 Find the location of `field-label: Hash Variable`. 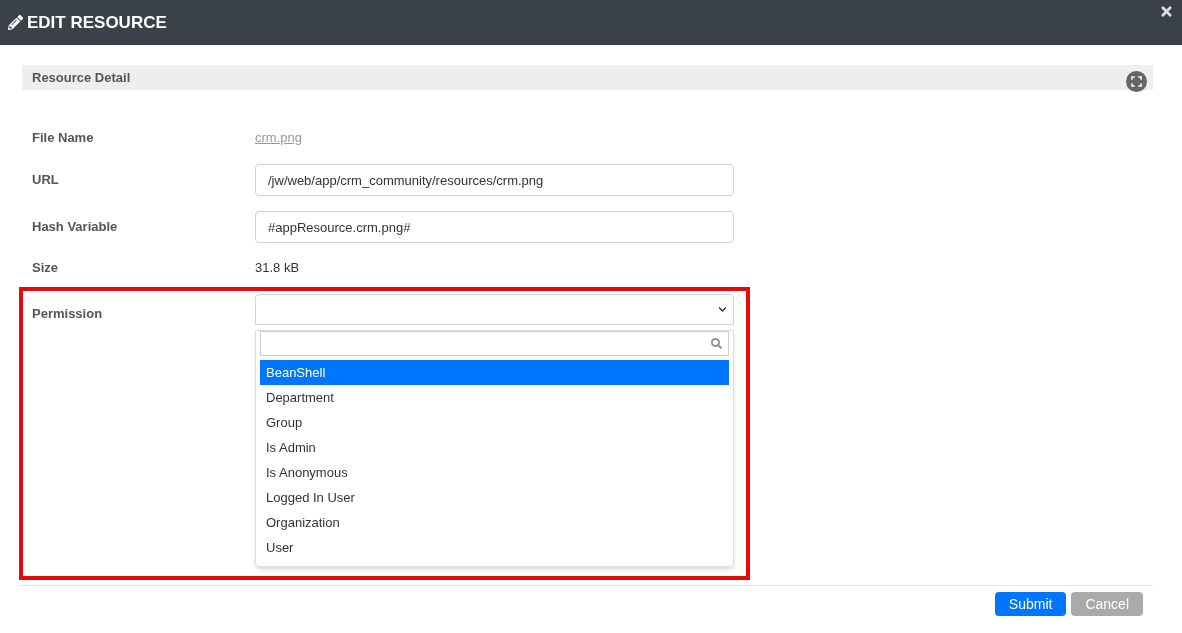

field-label: Hash Variable is located at coordinates (75, 227).